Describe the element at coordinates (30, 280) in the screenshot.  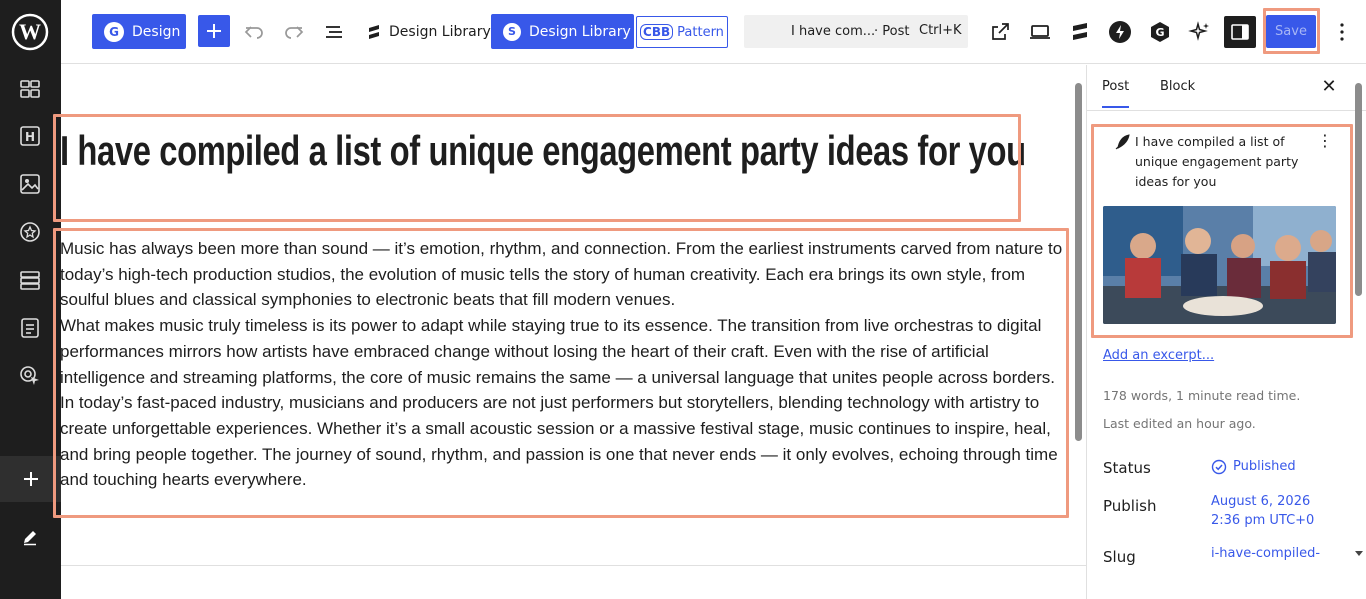
I see `stack-icon` at that location.